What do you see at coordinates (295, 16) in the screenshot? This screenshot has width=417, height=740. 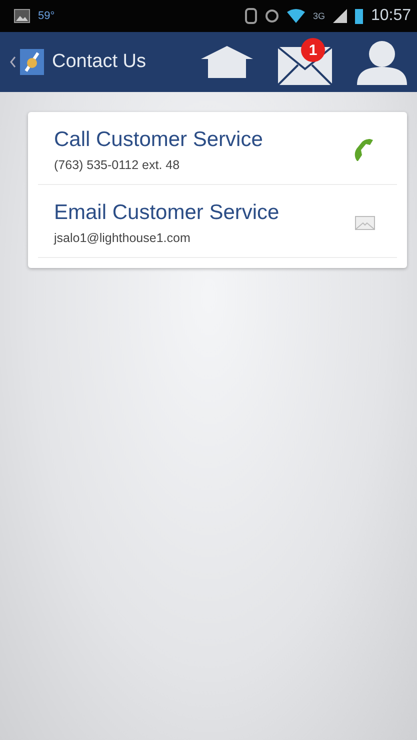 I see `wifi-icon` at bounding box center [295, 16].